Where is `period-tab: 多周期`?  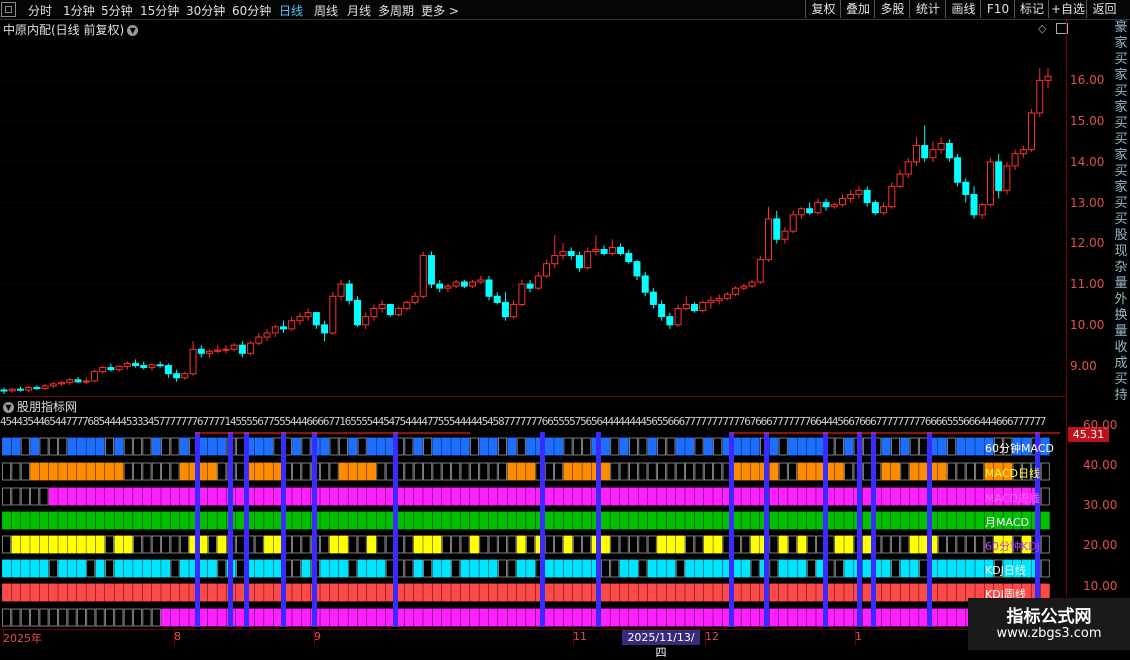
period-tab: 多周期 is located at coordinates (396, 10).